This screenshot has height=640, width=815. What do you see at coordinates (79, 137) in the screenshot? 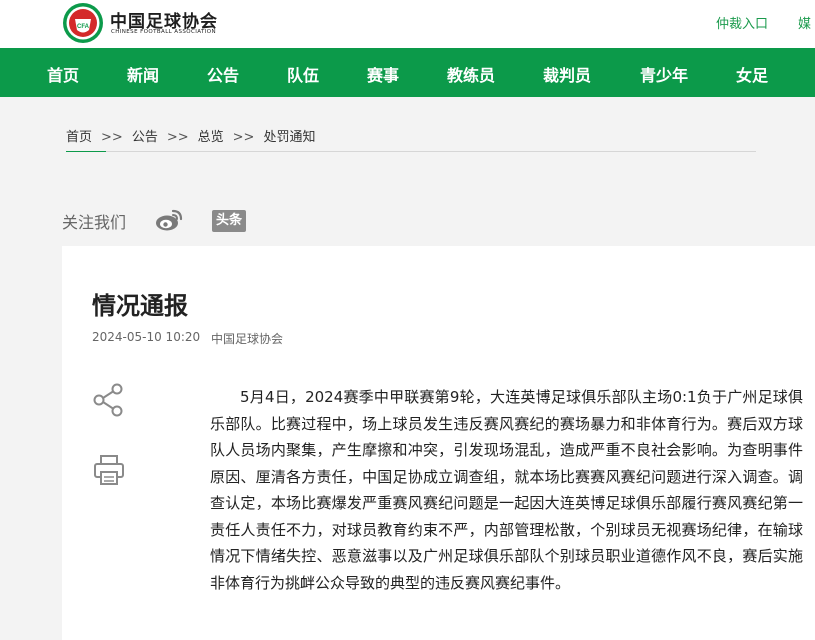
I see `breadcrumb-home: 首页` at bounding box center [79, 137].